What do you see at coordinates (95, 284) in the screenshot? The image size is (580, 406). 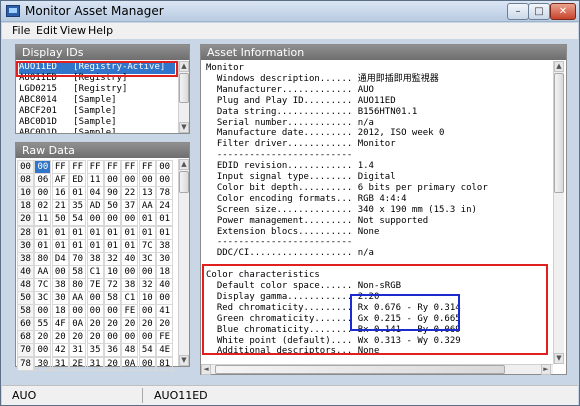 I see `raw-byte-cell: 7E` at bounding box center [95, 284].